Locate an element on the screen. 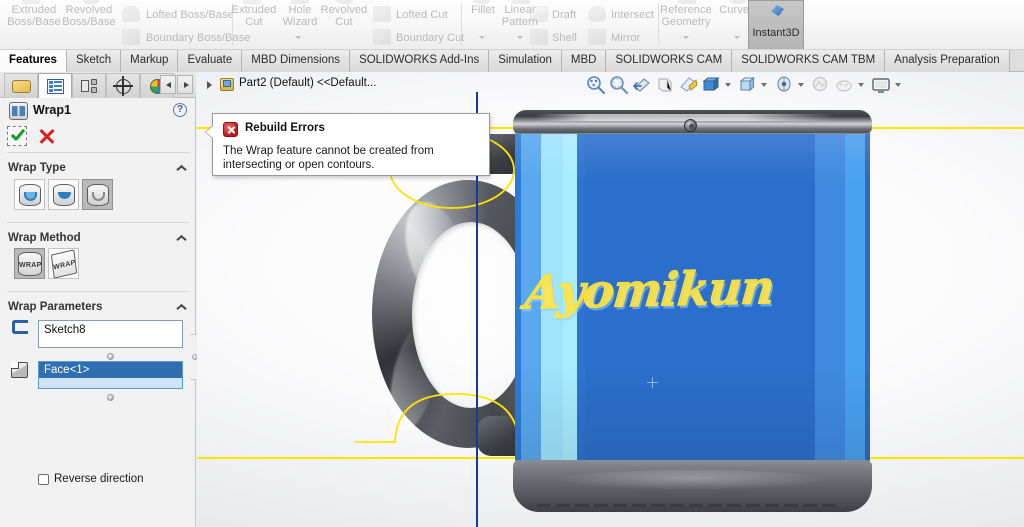 The height and width of the screenshot is (527, 1024). lofted-boss-base-command: Lofted Boss/Base is located at coordinates (190, 15).